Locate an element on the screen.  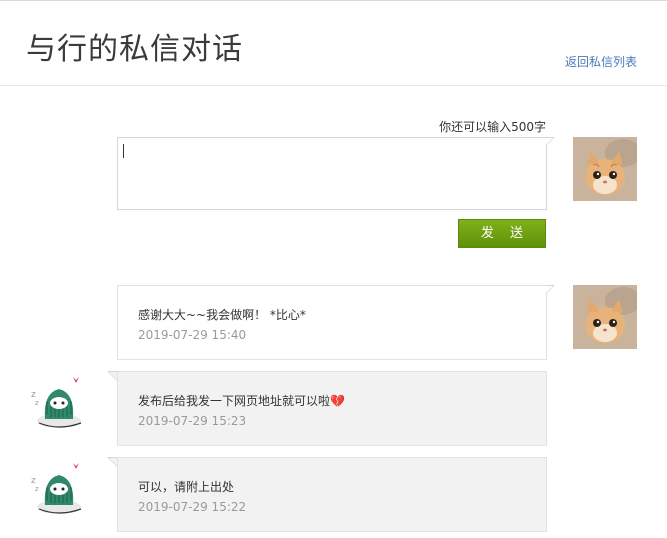
message-text: 感谢大大~~我会做啊！ *比心* is located at coordinates (222, 315).